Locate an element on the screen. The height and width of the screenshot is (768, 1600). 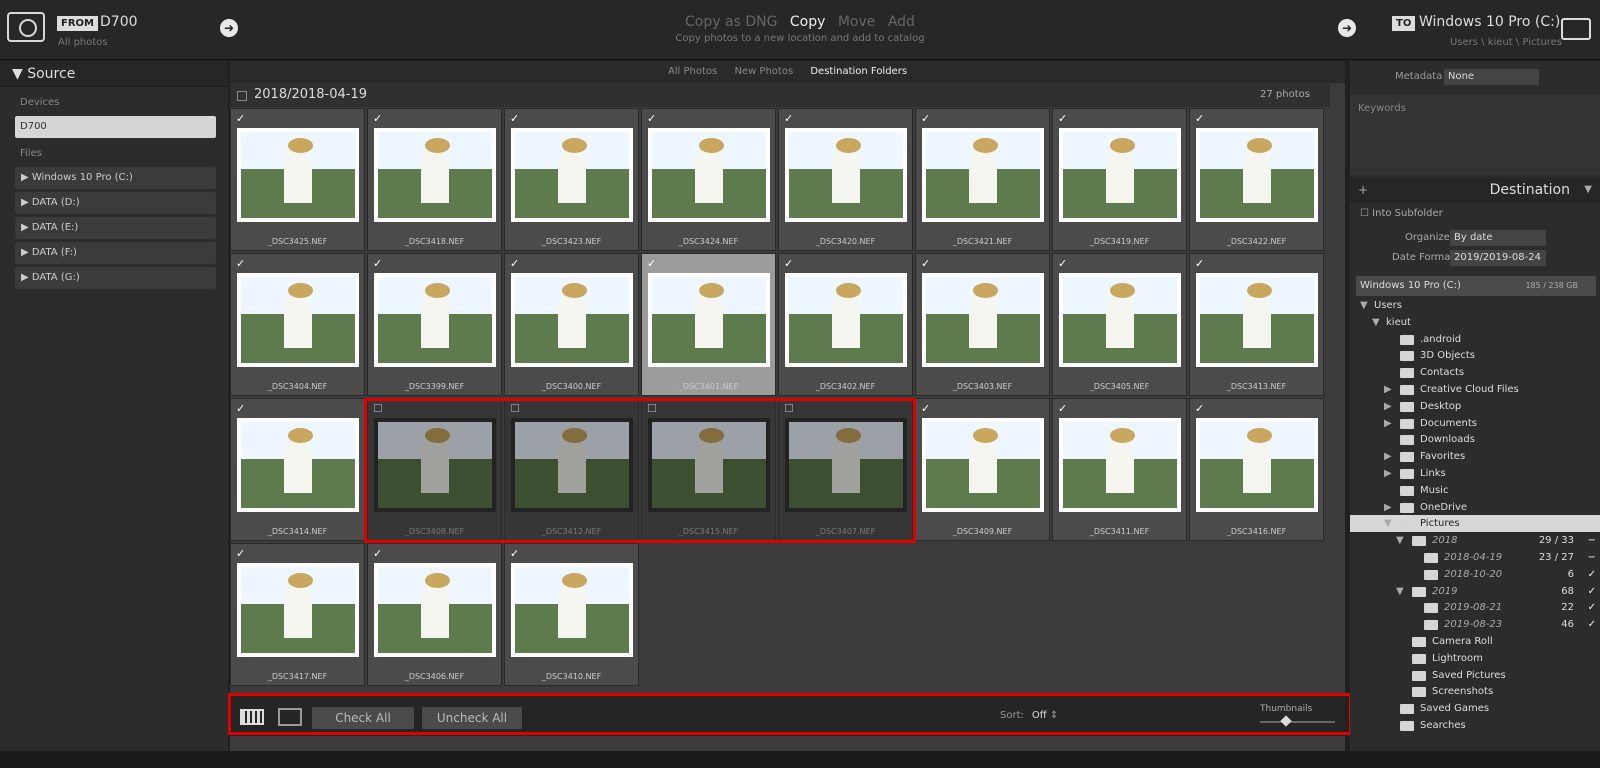
tree-item: ▶ Documents is located at coordinates (1475, 423).